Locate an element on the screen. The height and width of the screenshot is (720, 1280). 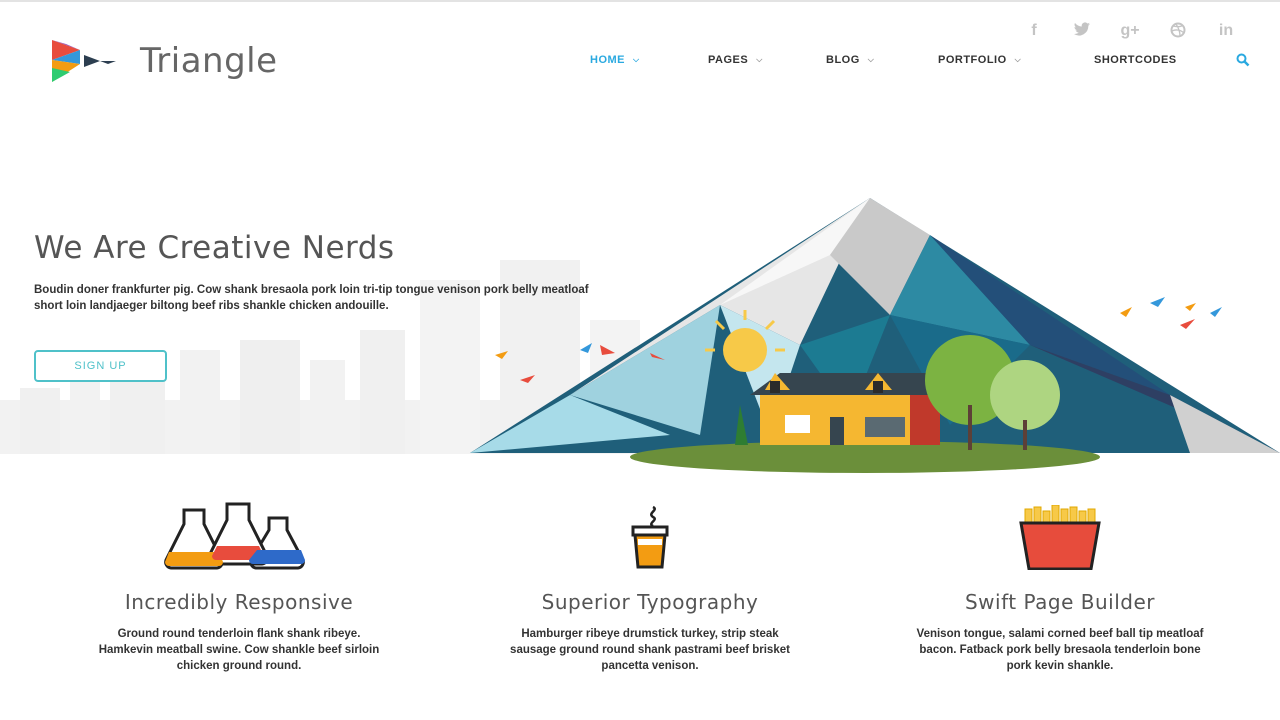
site-logo: Triangle is located at coordinates (164, 61).